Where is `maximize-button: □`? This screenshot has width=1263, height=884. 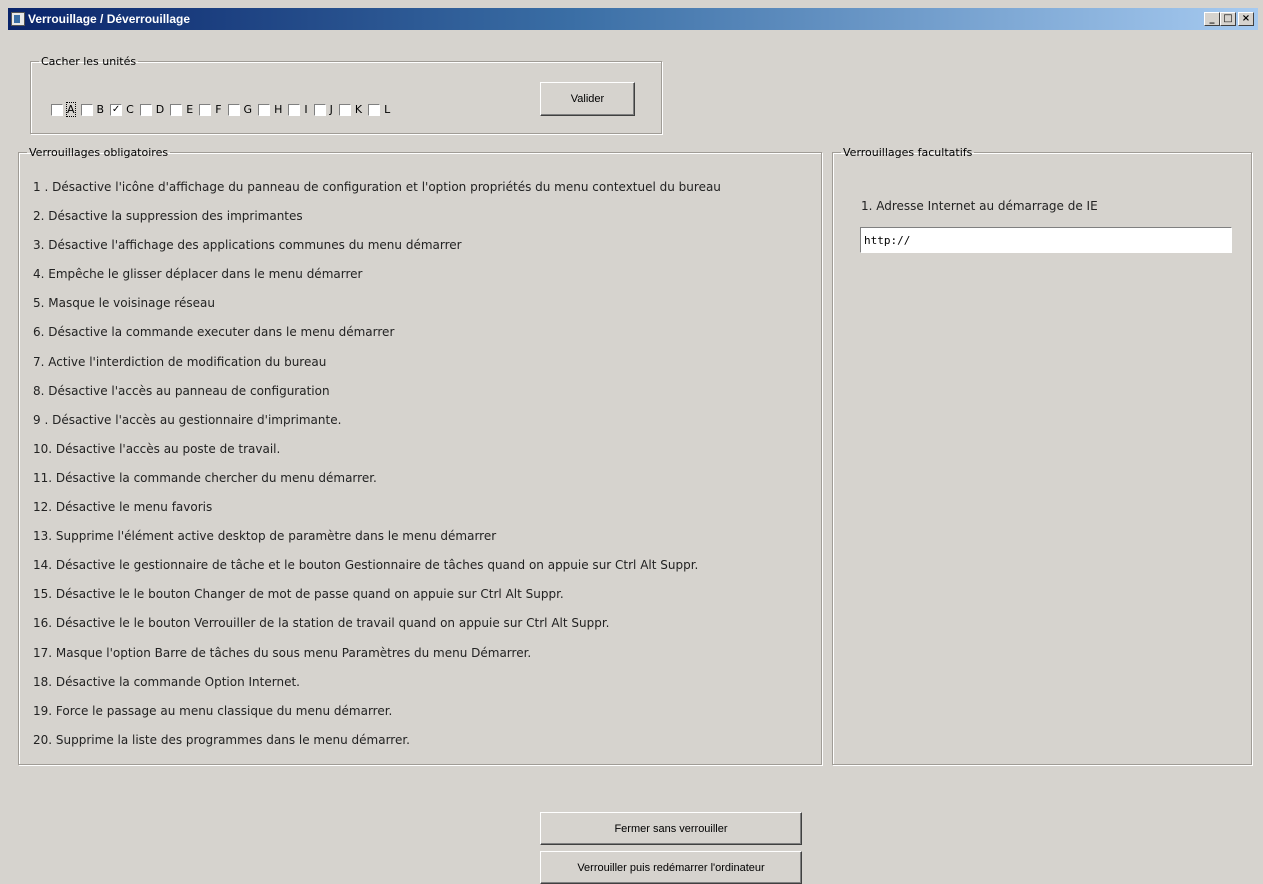
maximize-button: □ is located at coordinates (1228, 19).